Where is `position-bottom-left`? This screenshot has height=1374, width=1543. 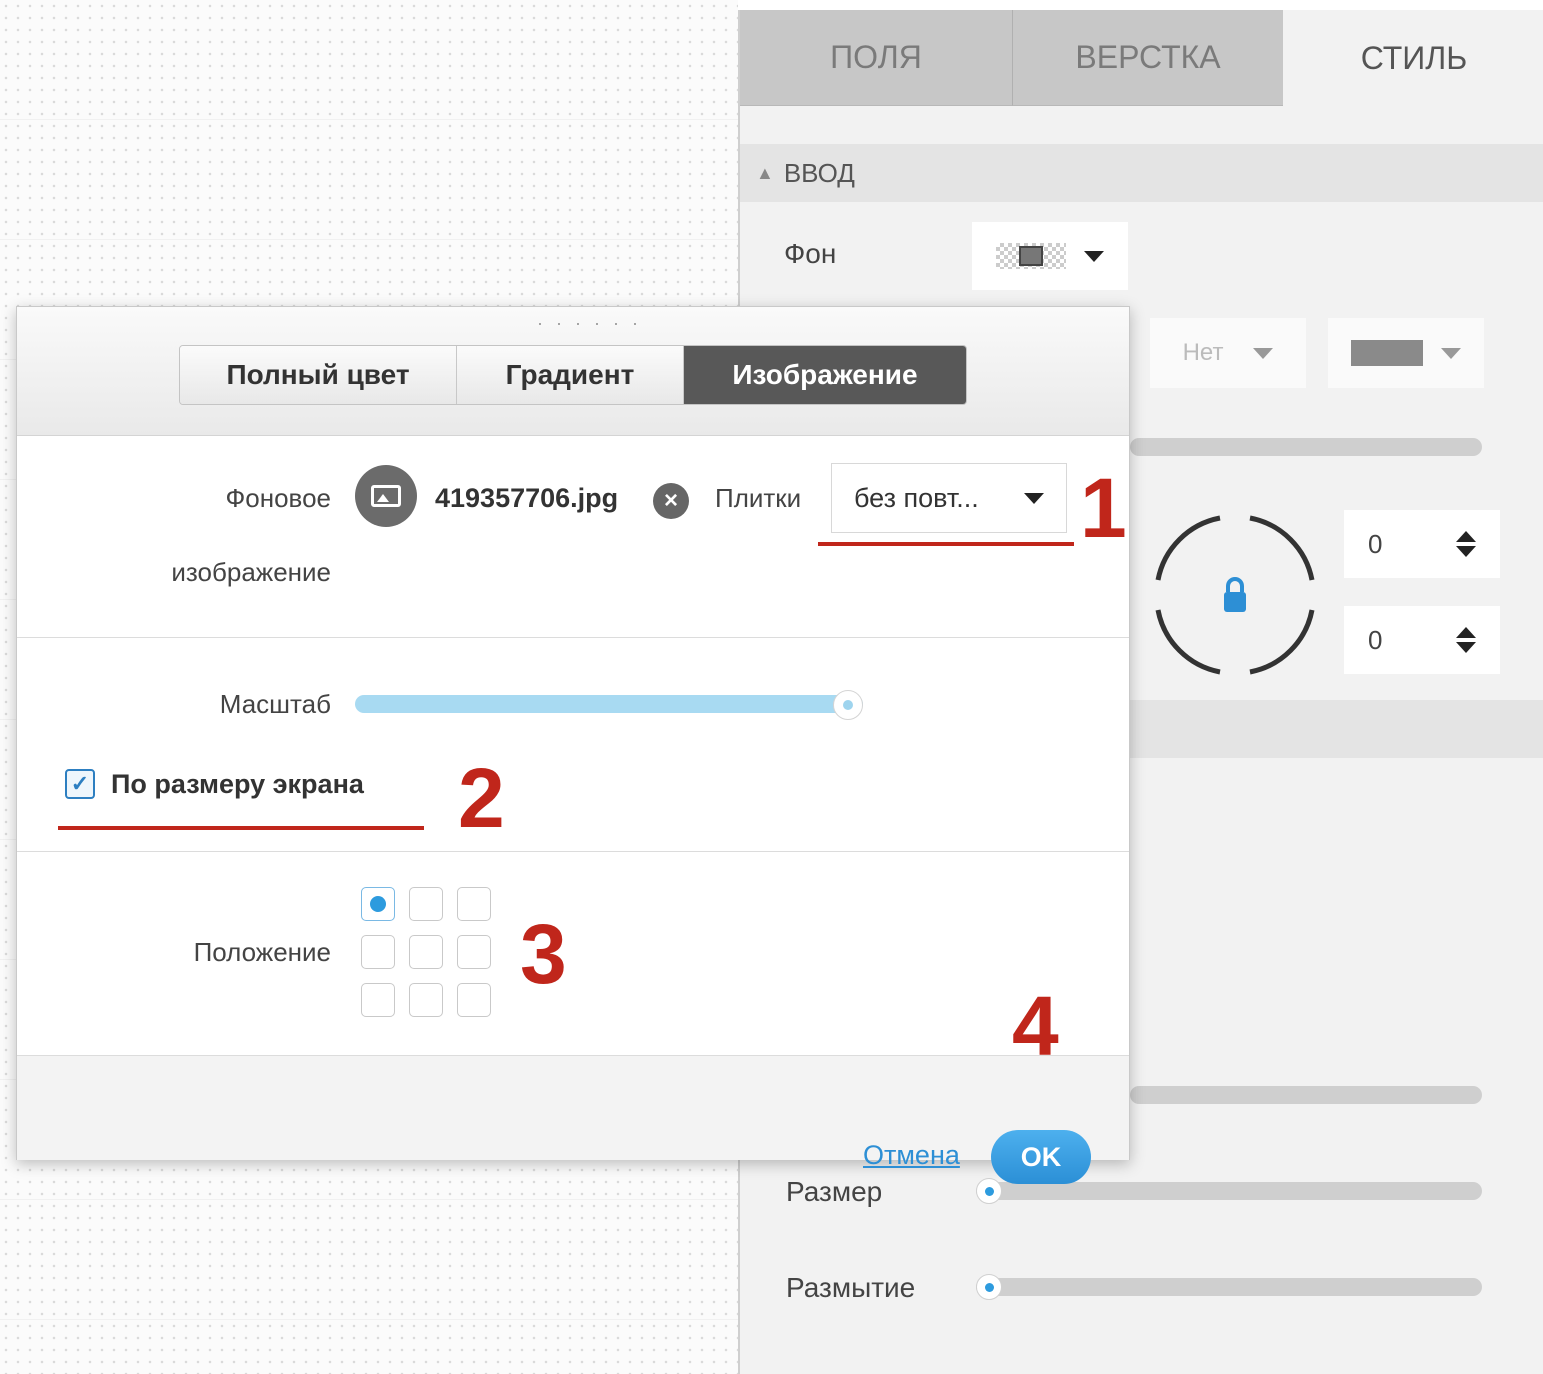 position-bottom-left is located at coordinates (378, 1000).